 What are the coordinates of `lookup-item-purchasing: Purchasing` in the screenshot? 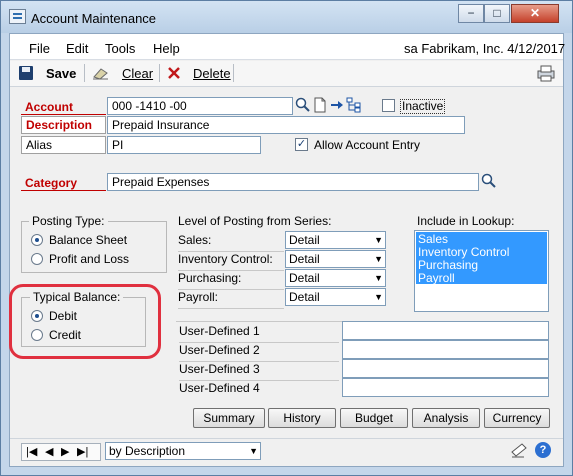 It's located at (448, 265).